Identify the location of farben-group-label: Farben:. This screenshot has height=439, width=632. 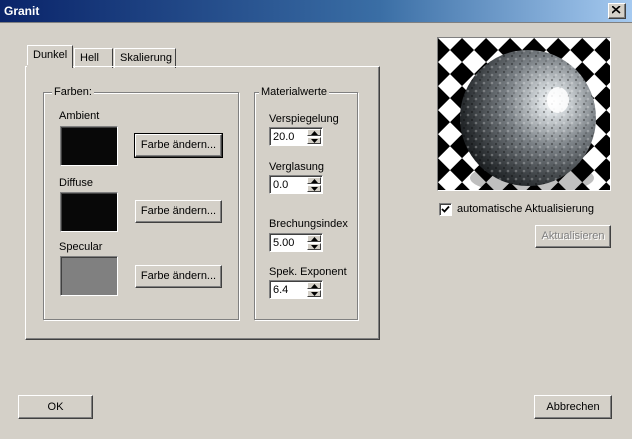
(73, 92).